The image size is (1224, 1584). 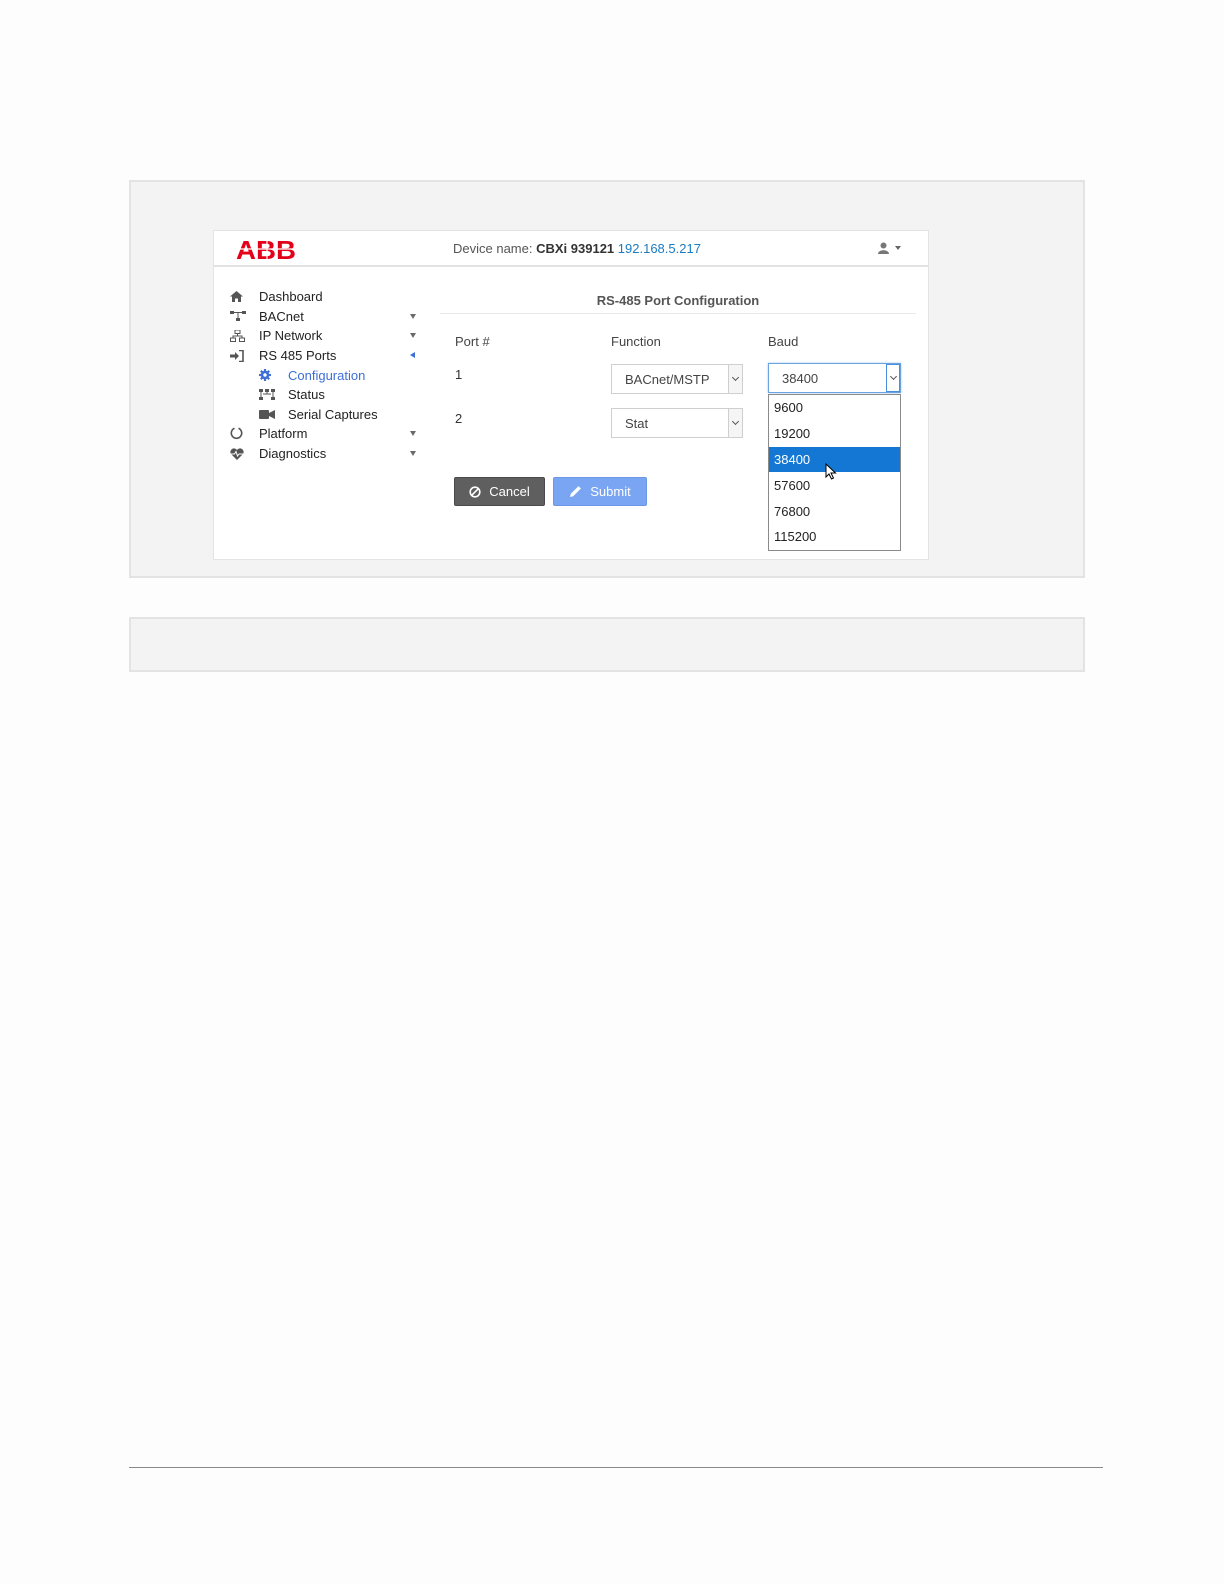 What do you see at coordinates (328, 395) in the screenshot?
I see `sidebar-item-status: Status` at bounding box center [328, 395].